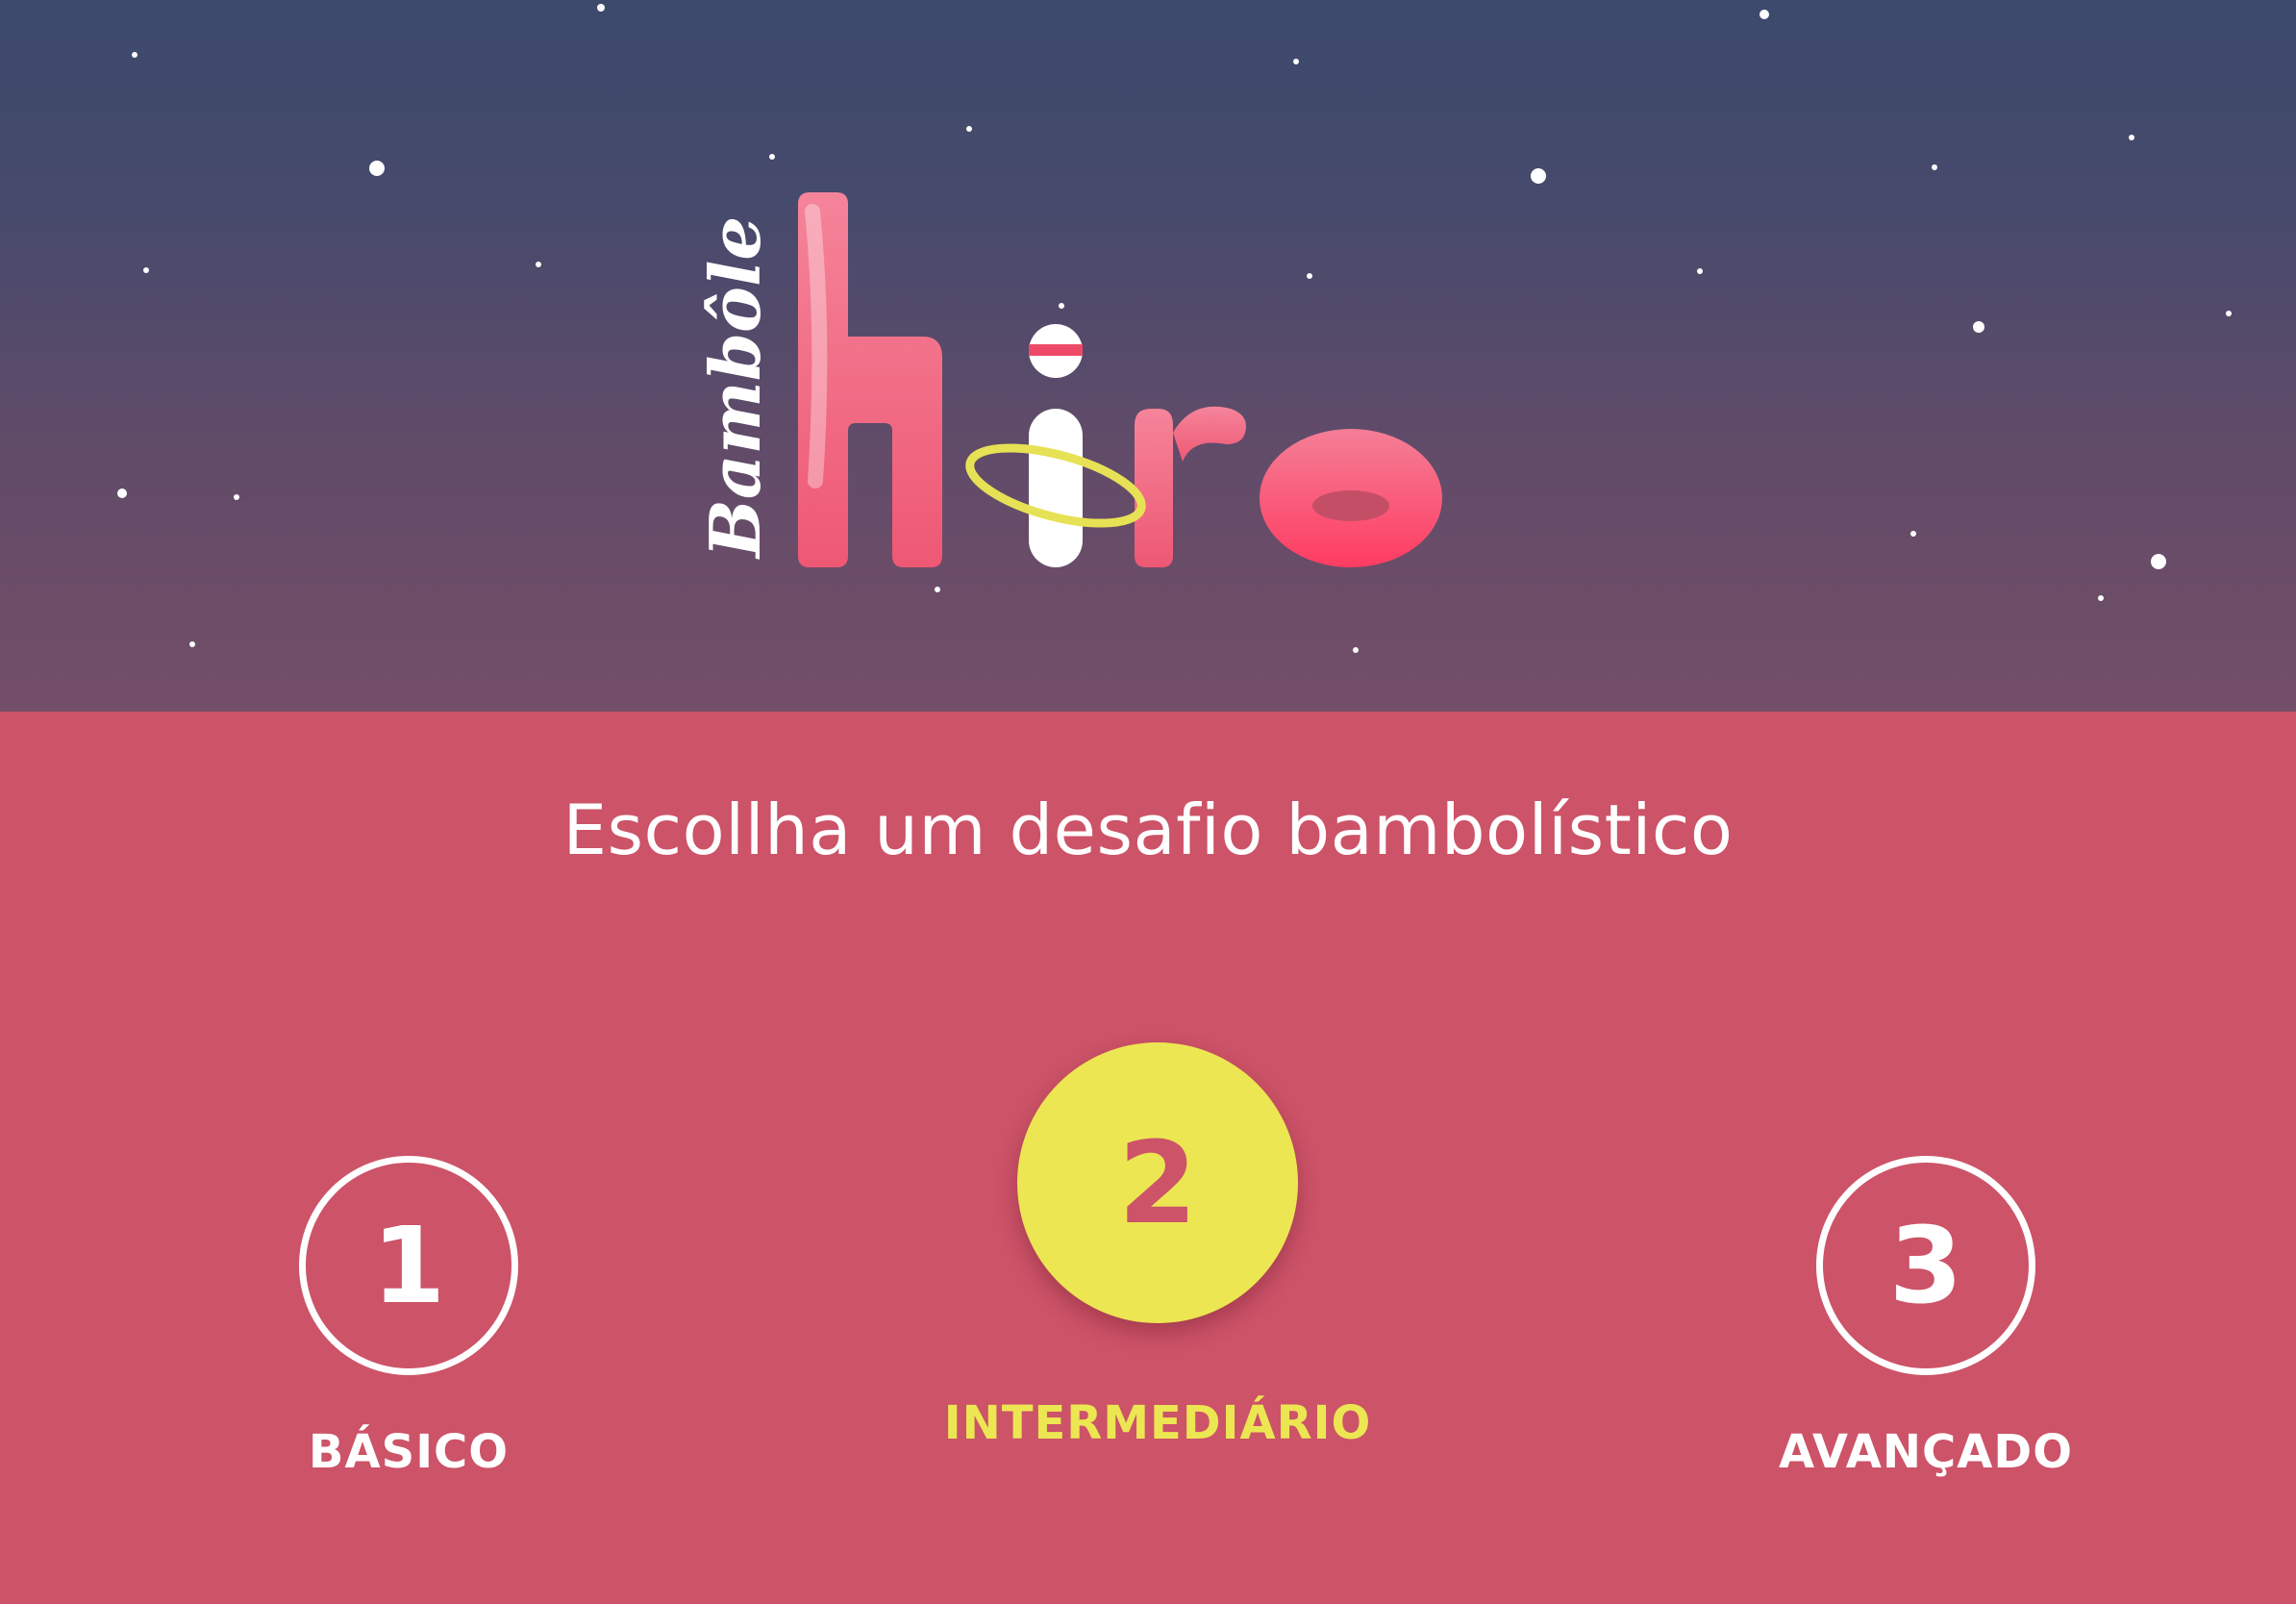 This screenshot has width=2296, height=1604. What do you see at coordinates (735, 388) in the screenshot?
I see `svg-text: Bambôle` at bounding box center [735, 388].